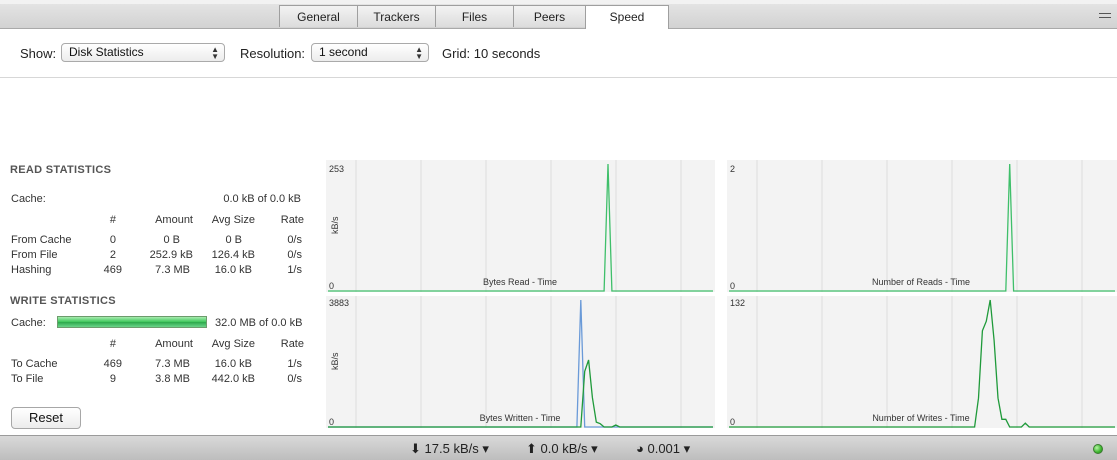  What do you see at coordinates (112, 270) in the screenshot?
I see `read-row-count: 469` at bounding box center [112, 270].